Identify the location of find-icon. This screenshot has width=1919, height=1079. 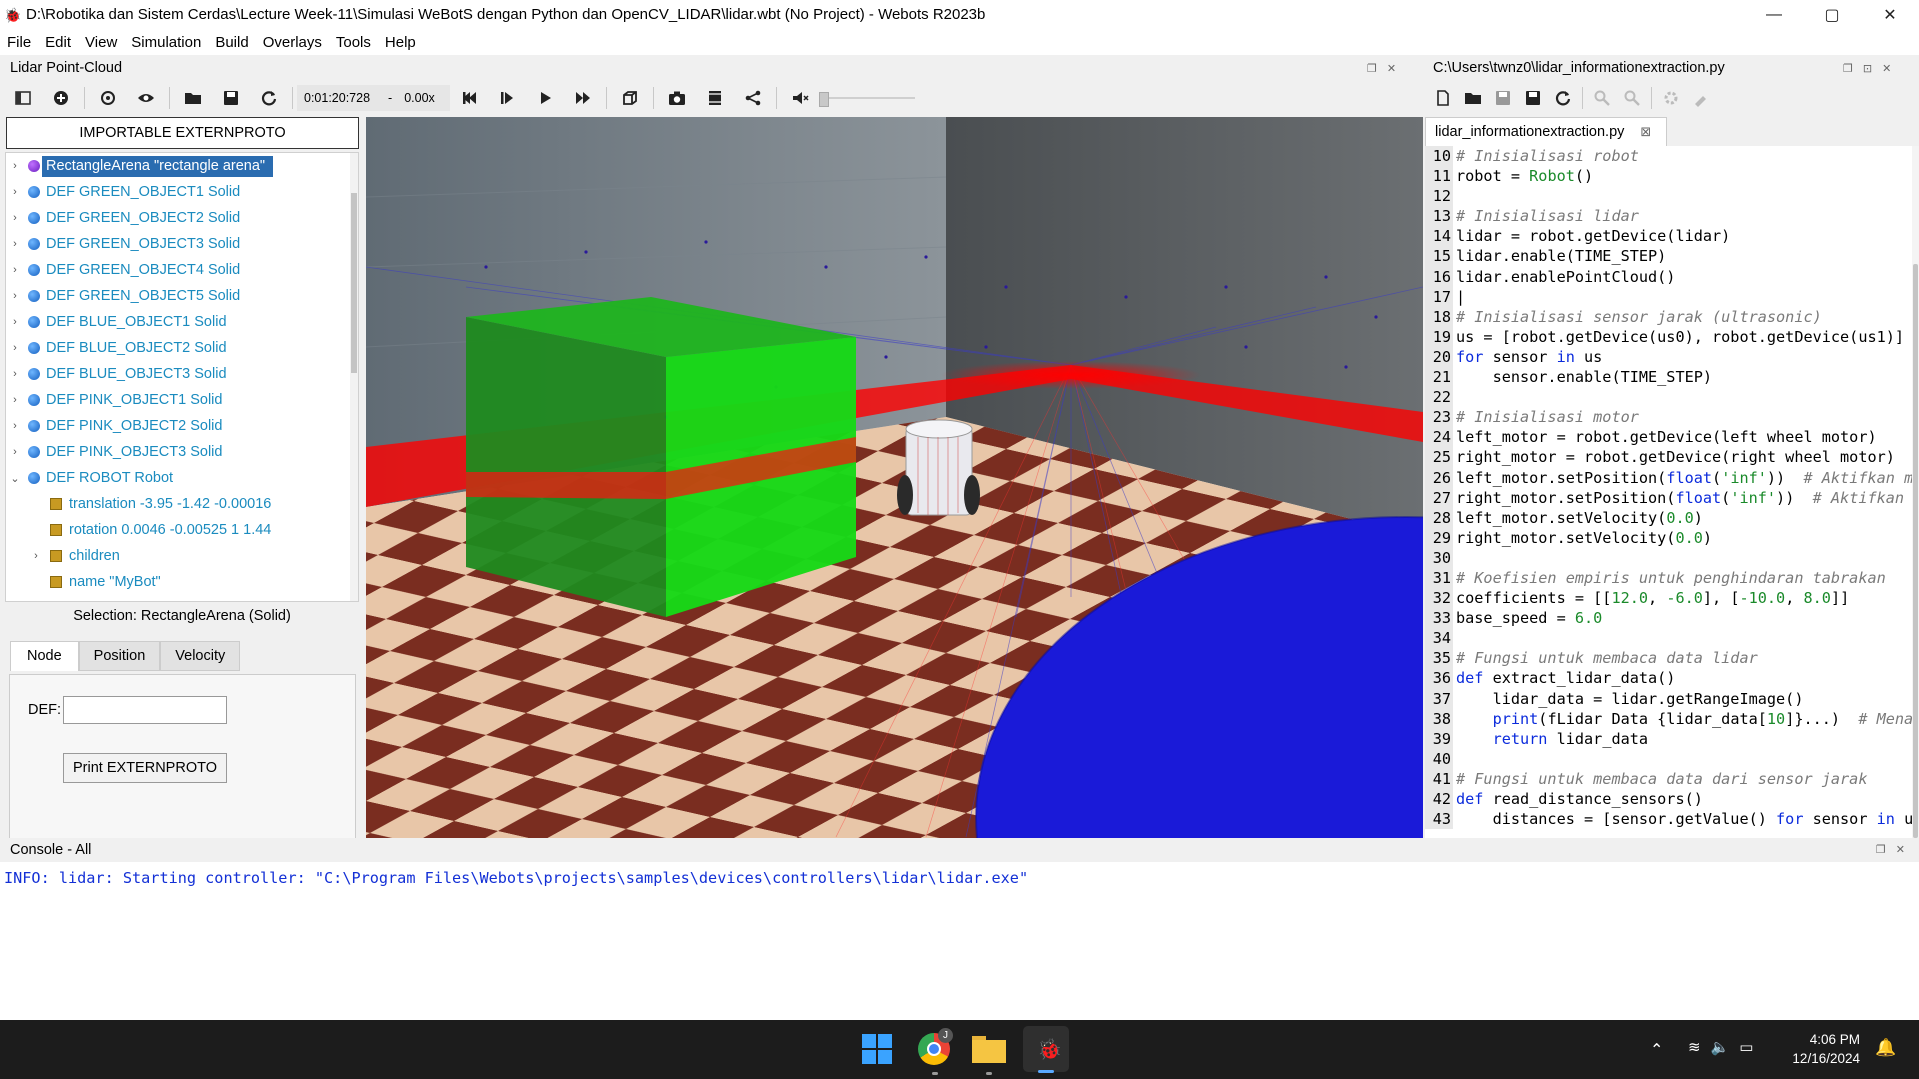
(1602, 98).